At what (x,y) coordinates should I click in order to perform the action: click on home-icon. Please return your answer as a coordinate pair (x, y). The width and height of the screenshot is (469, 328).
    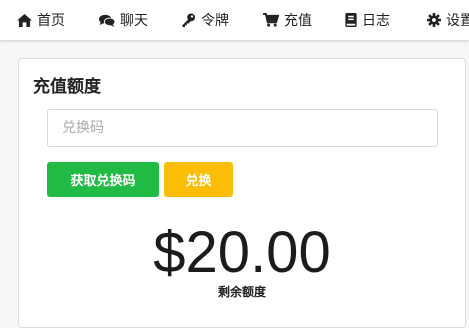
    Looking at the image, I should click on (24, 20).